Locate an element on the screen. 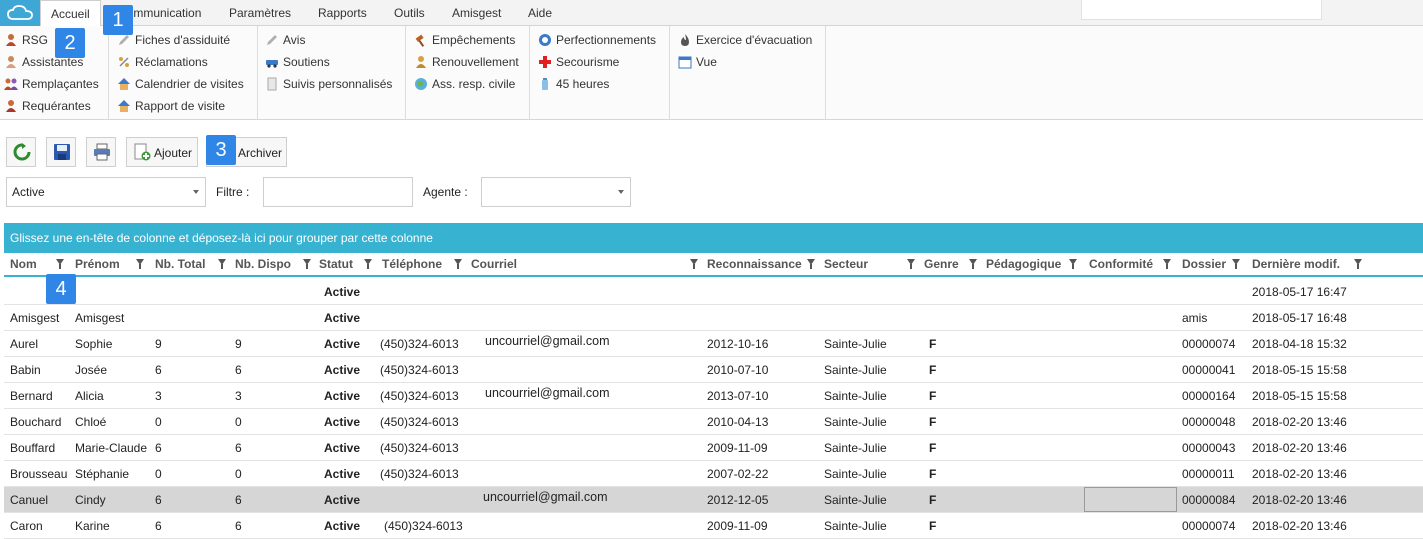 Image resolution: width=1423 pixels, height=539 pixels. cell-prenom: Marie-Claude is located at coordinates (111, 448).